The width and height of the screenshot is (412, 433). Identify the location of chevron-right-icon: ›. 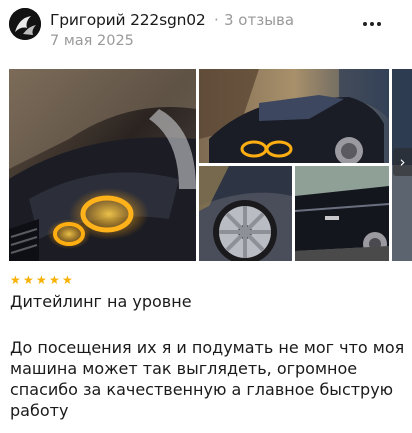
(402, 162).